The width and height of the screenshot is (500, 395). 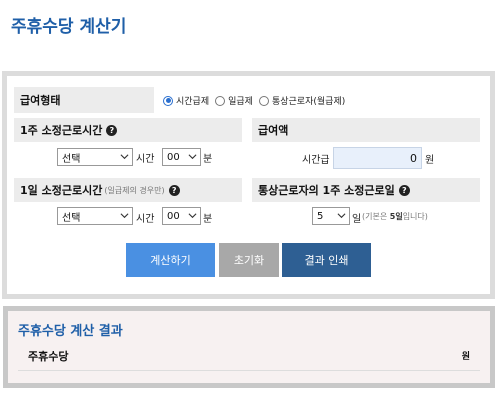 I want to click on daily-hour-select: 선택, so click(x=95, y=216).